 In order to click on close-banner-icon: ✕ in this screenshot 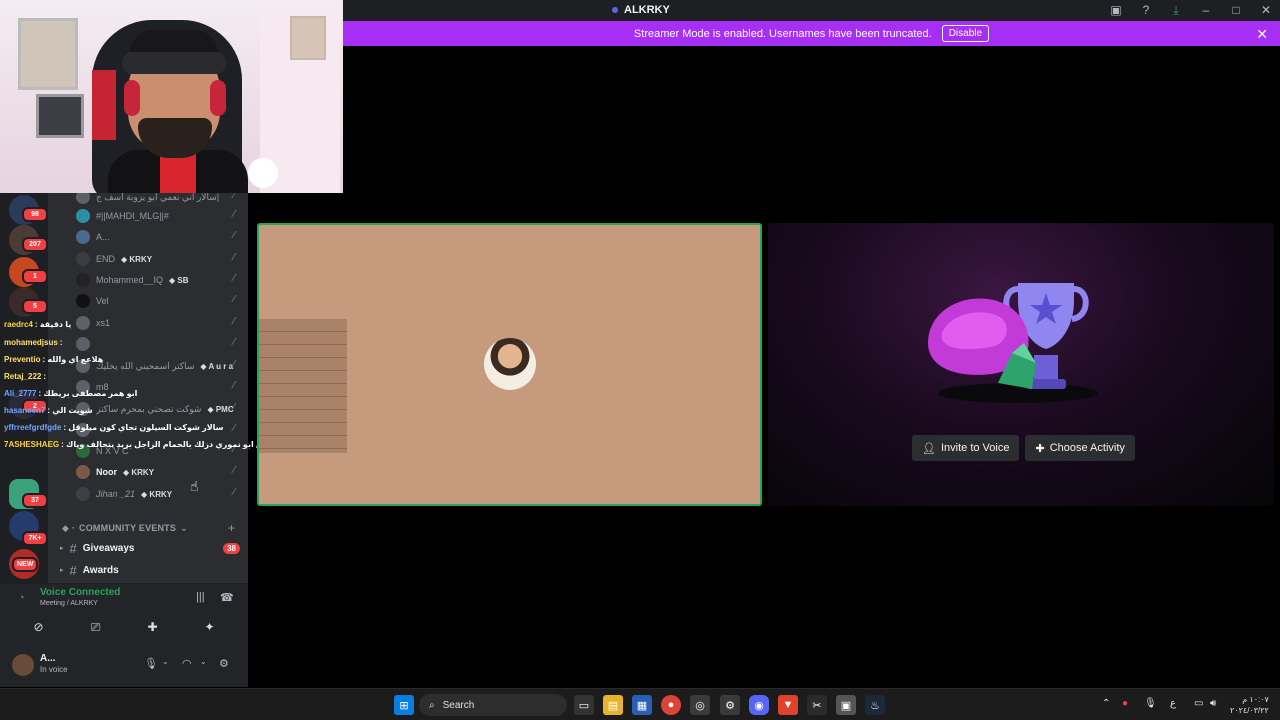, I will do `click(1262, 34)`.